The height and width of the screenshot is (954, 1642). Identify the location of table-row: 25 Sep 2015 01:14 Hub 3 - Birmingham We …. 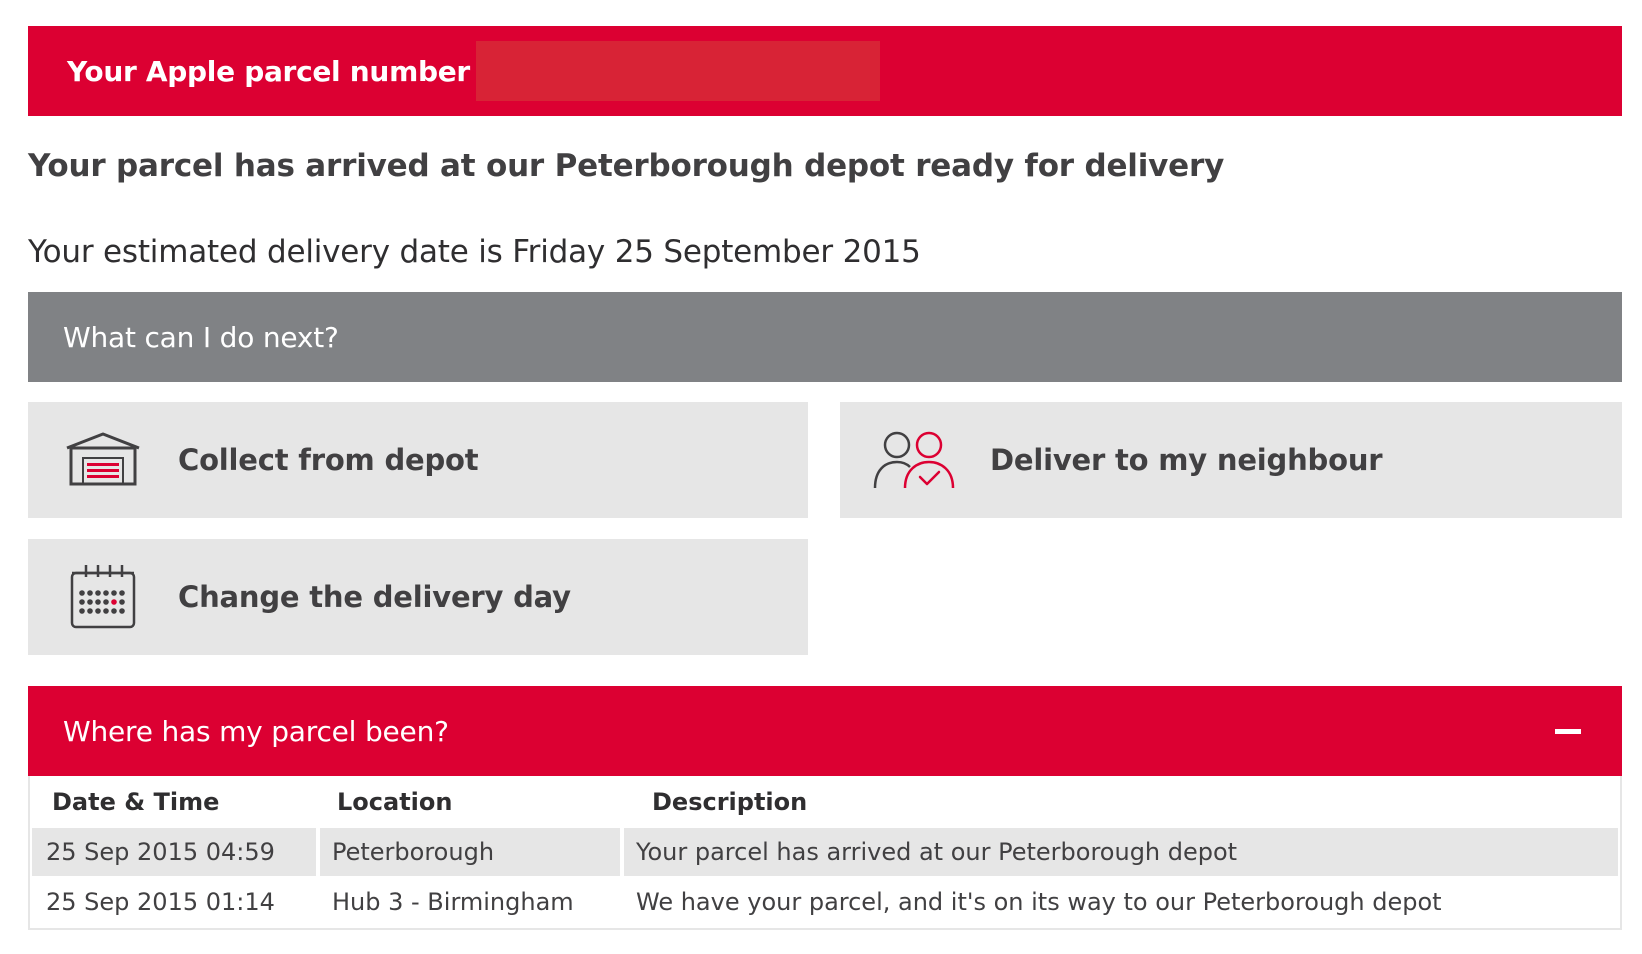
(825, 902).